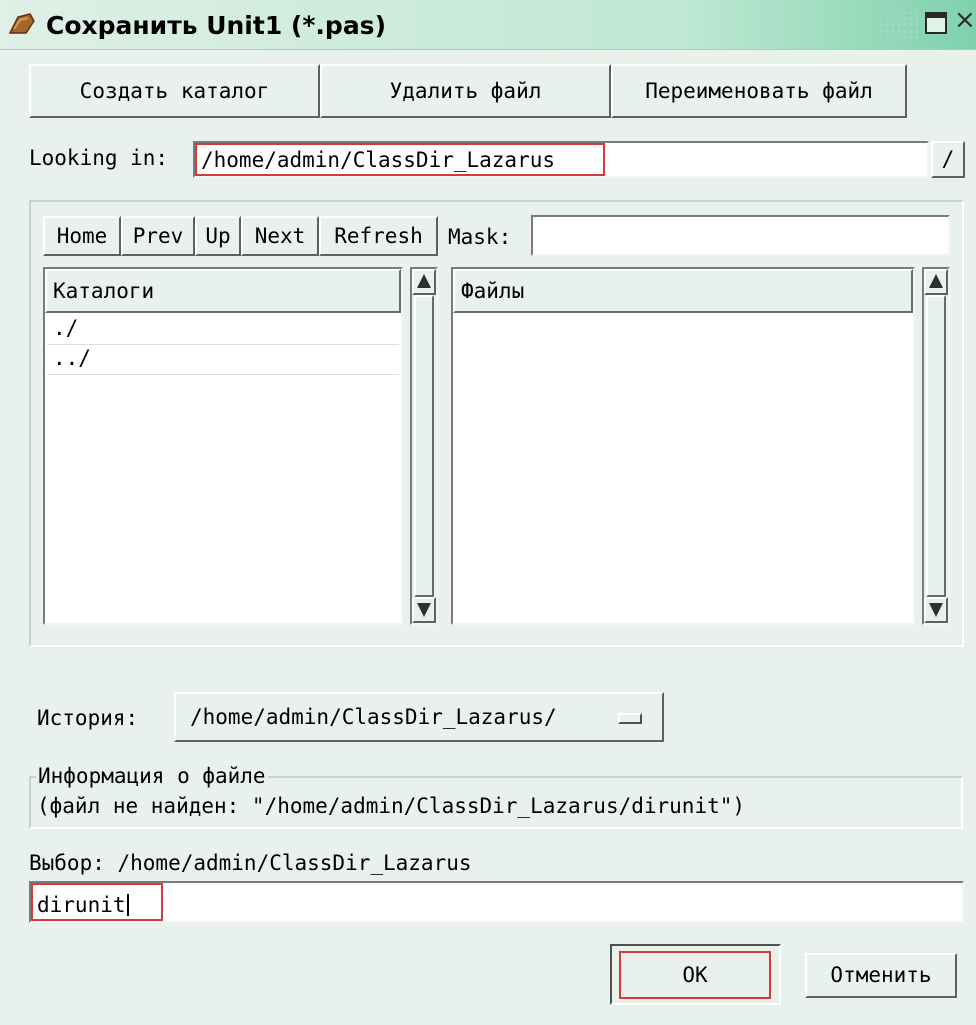  What do you see at coordinates (740, 235) in the screenshot?
I see `mask-input` at bounding box center [740, 235].